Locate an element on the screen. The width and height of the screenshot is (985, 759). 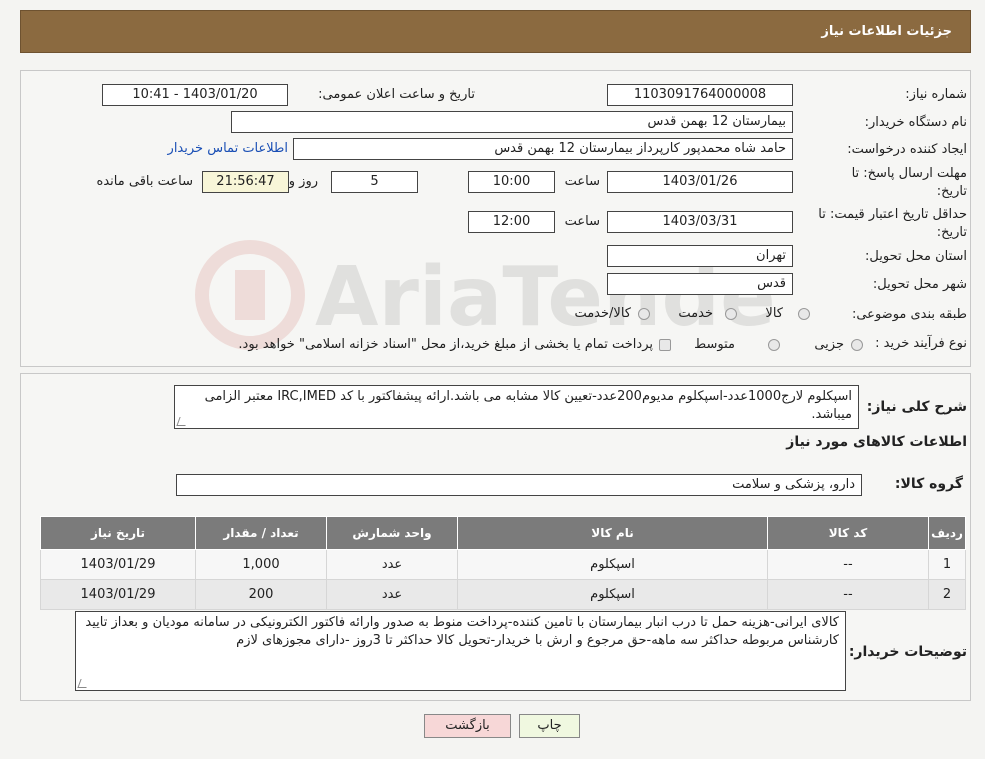
category-option-goods-service: کالا/خدمت is located at coordinates (602, 313).